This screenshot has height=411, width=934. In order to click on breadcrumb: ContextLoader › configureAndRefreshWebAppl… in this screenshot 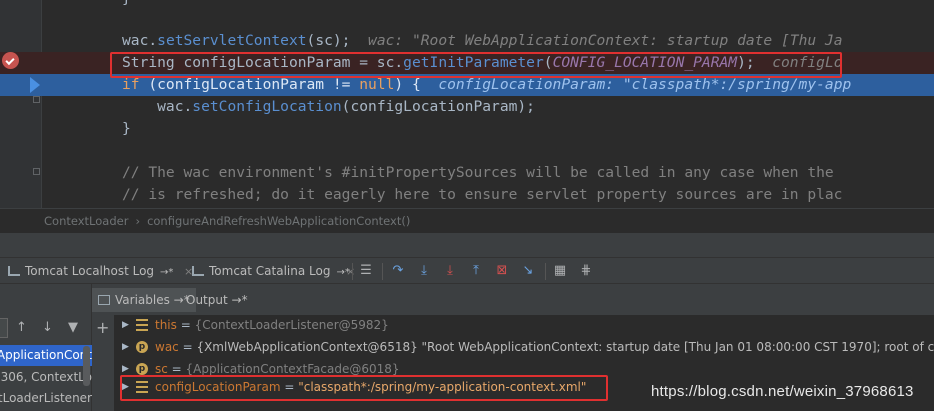, I will do `click(467, 220)`.